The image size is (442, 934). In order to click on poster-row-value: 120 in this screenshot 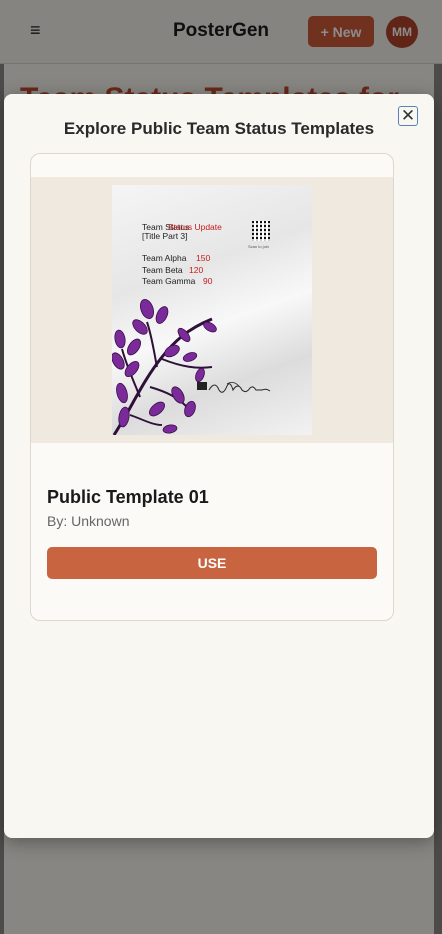, I will do `click(196, 270)`.